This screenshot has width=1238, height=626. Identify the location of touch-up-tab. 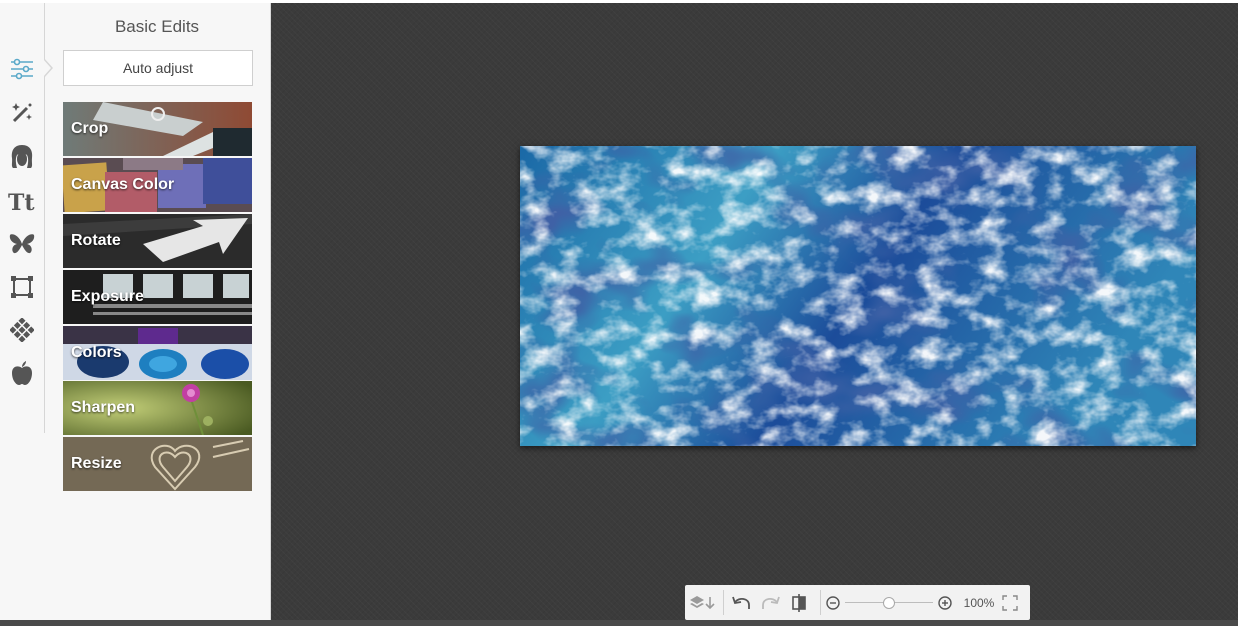
(22, 157).